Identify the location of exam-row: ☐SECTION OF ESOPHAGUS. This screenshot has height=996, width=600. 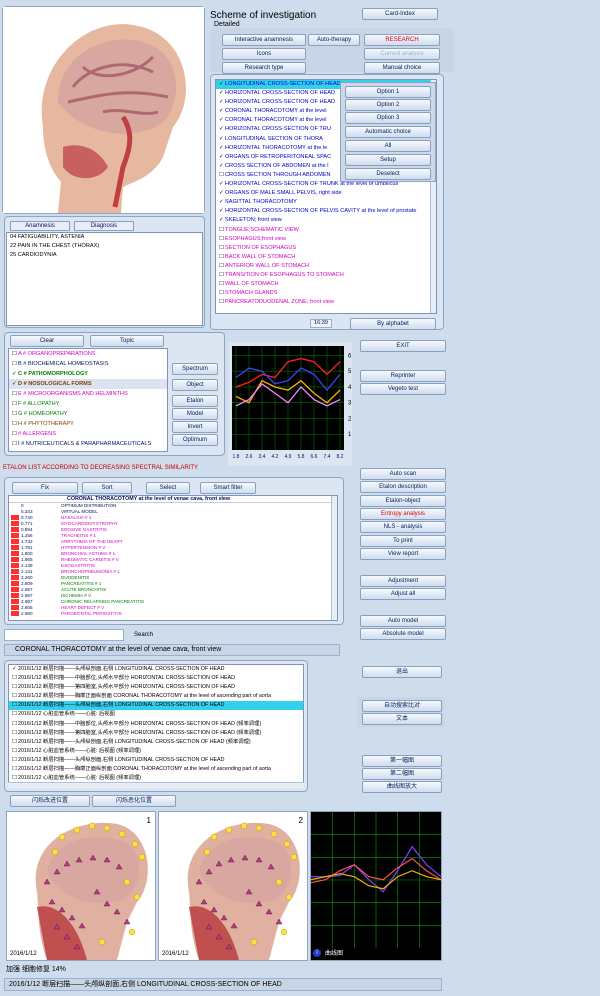
(326, 248).